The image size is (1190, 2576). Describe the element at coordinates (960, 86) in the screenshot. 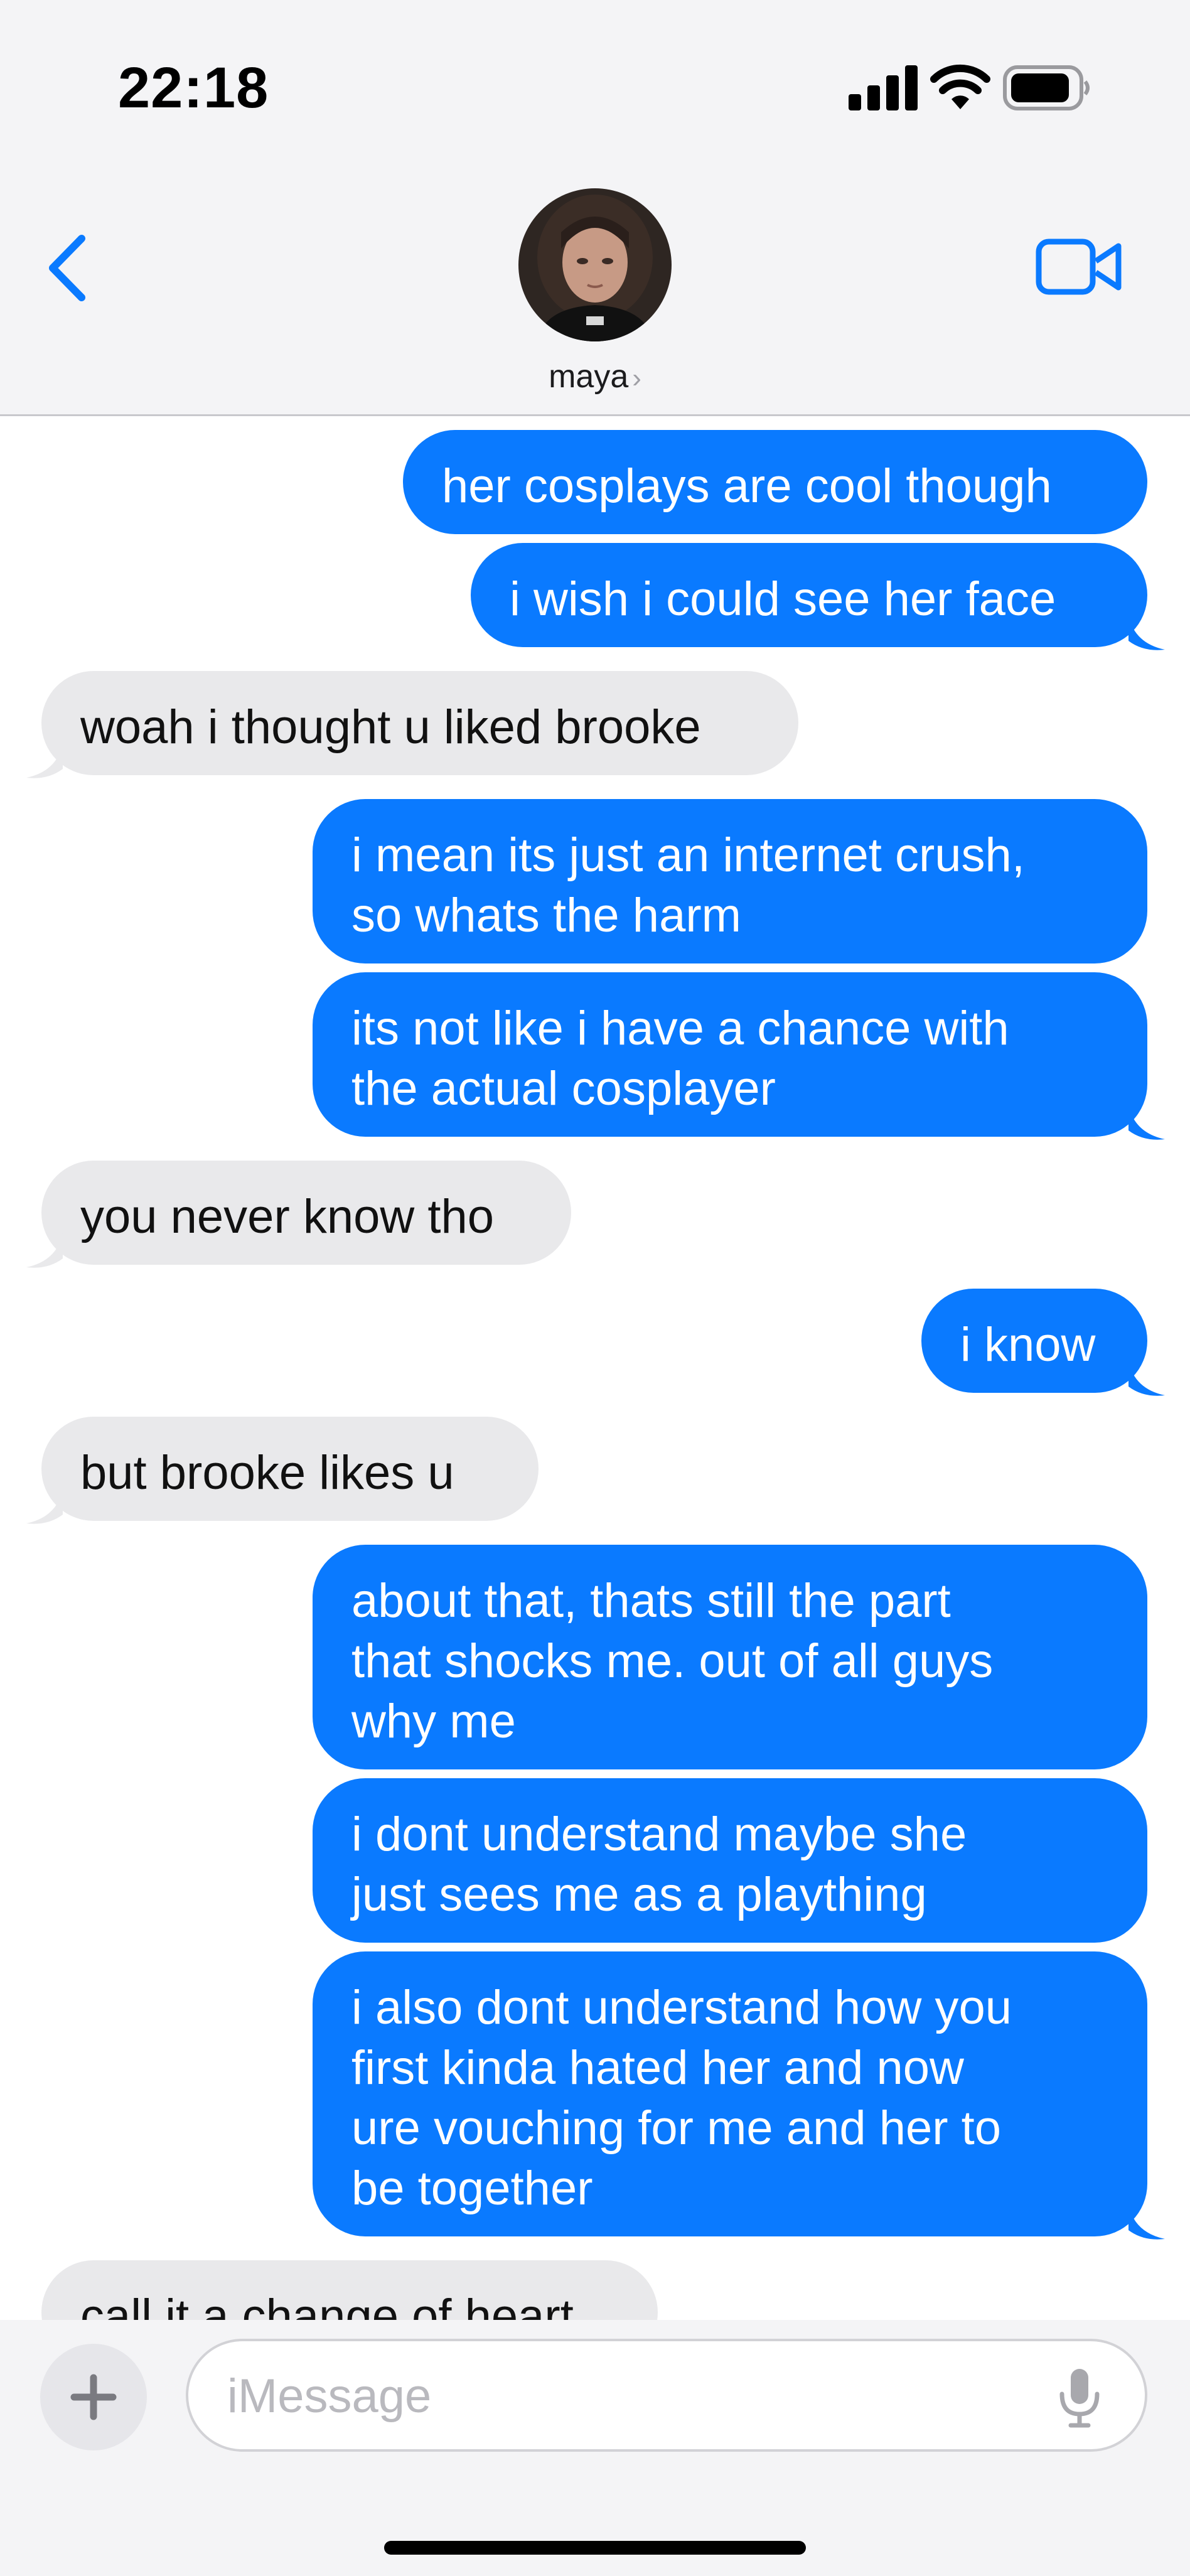

I see `wifi-icon` at that location.